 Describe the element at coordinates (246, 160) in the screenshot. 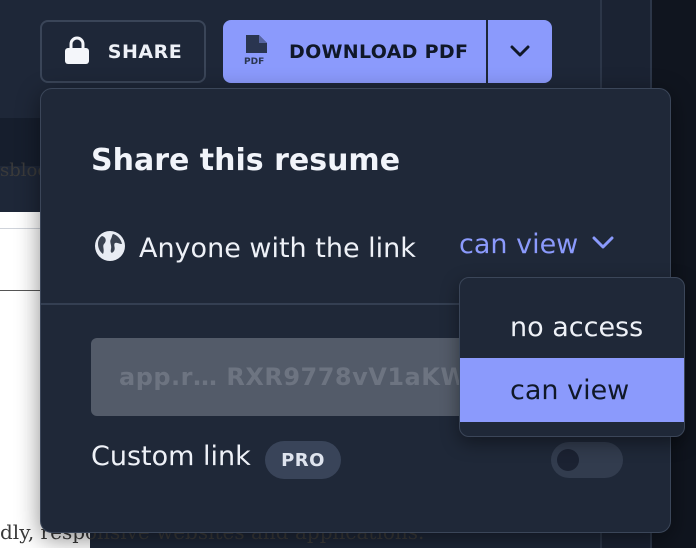

I see `share-popover-title: Share this resume` at that location.